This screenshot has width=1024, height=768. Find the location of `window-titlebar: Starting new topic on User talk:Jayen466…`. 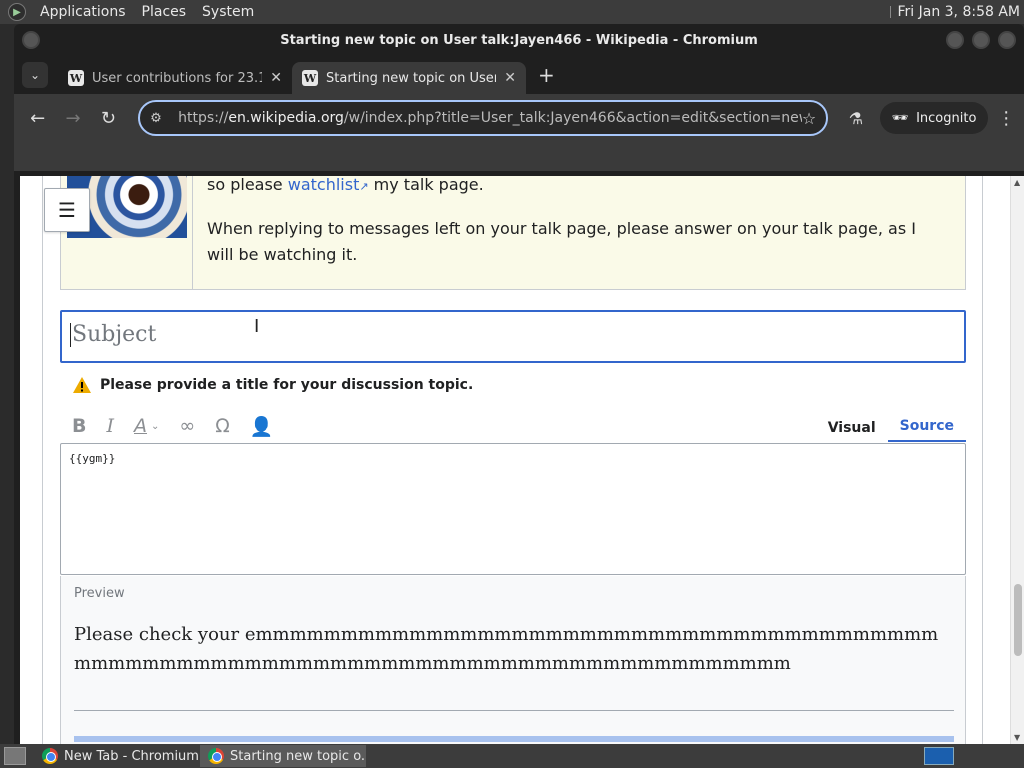

window-titlebar: Starting new topic on User talk:Jayen466… is located at coordinates (519, 40).